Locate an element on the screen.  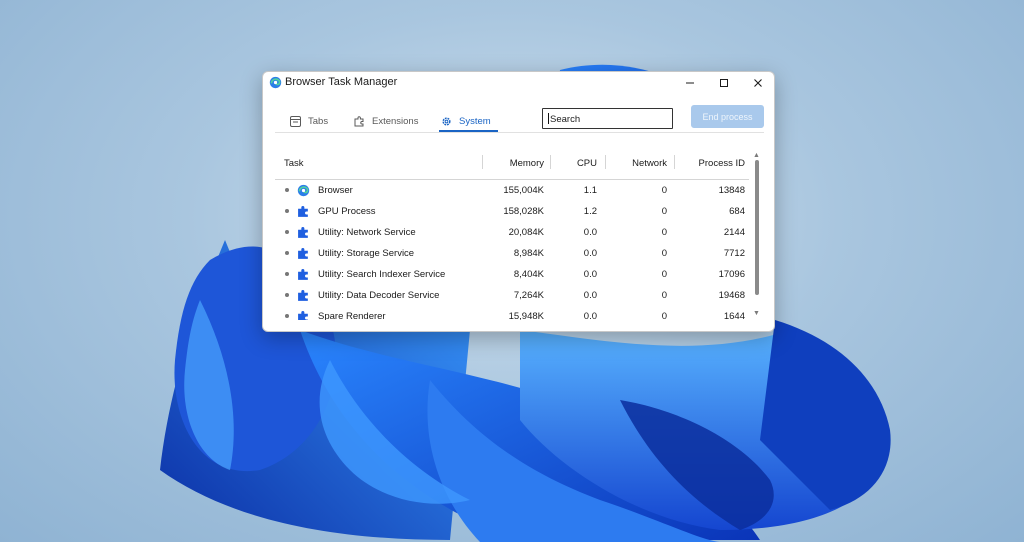
process-id-value: 2144 is located at coordinates (734, 232).